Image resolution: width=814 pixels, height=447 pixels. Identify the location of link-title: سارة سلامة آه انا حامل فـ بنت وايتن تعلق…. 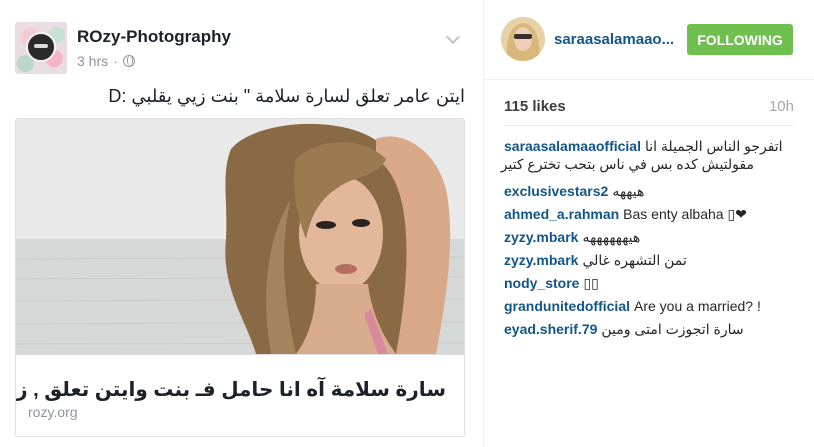
(231, 389).